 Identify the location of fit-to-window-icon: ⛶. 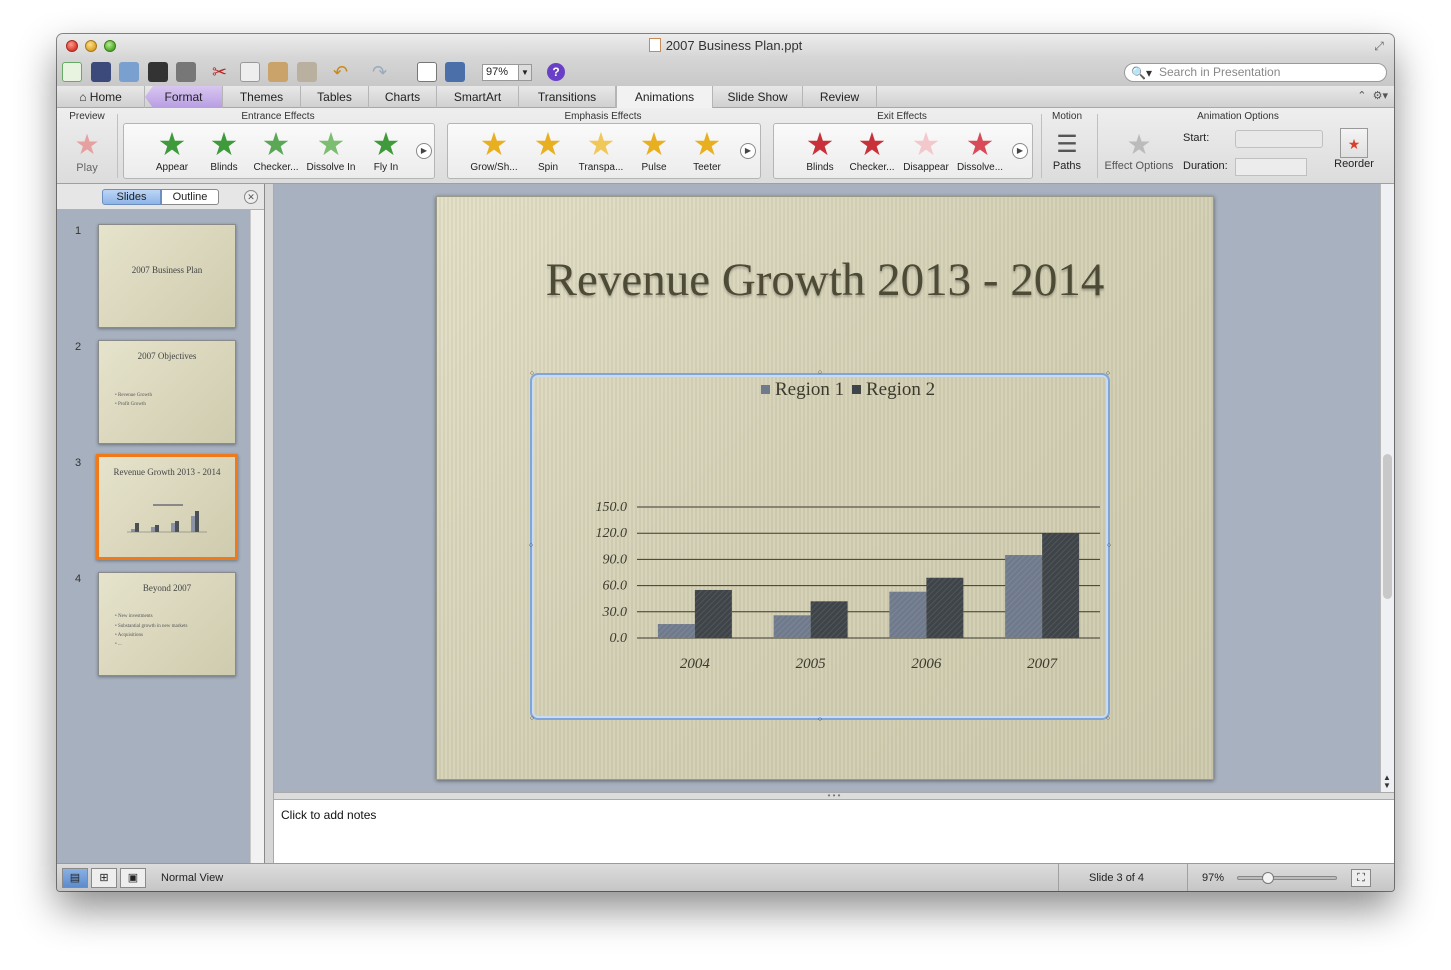
(1361, 878).